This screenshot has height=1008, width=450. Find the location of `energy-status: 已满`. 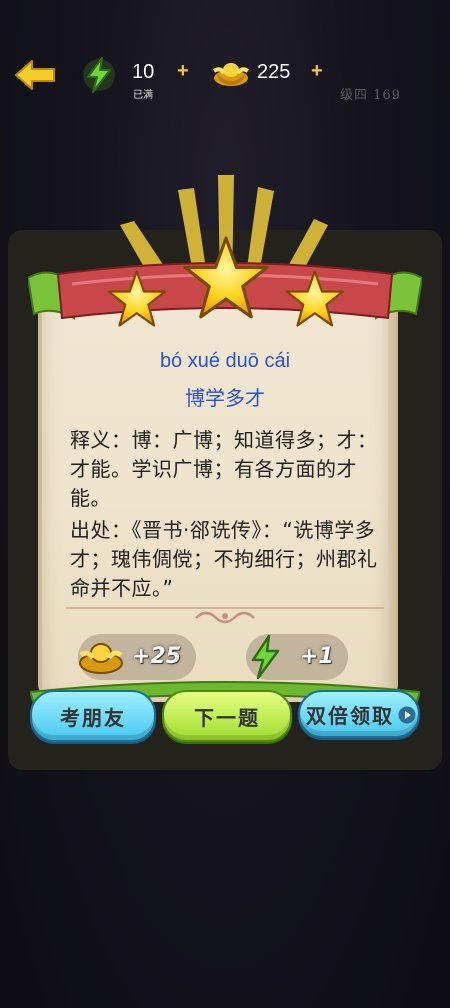

energy-status: 已满 is located at coordinates (143, 95).